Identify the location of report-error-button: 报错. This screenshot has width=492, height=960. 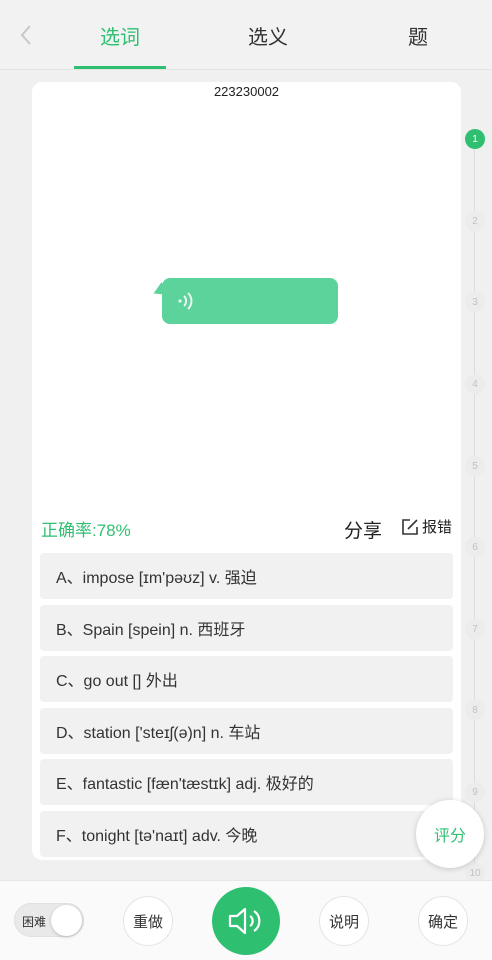
(426, 526).